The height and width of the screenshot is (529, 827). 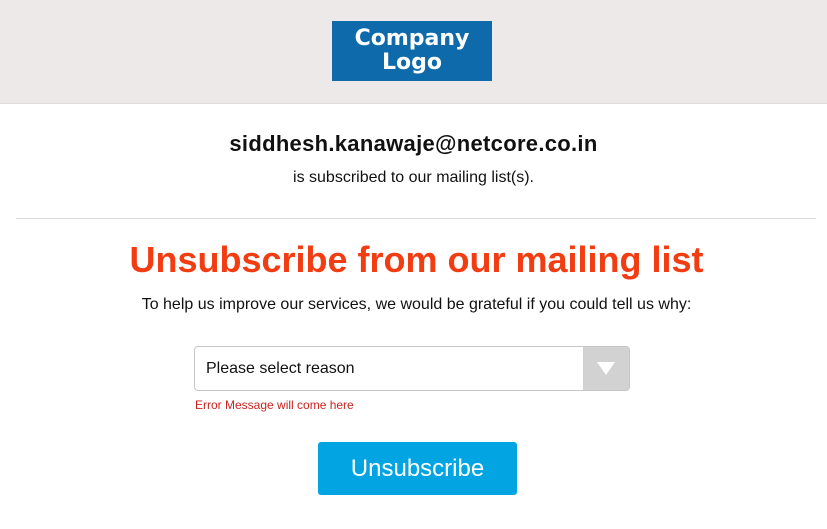 I want to click on subscriber-email: siddhesh.kanawaje@netcore.co.in, so click(x=413, y=143).